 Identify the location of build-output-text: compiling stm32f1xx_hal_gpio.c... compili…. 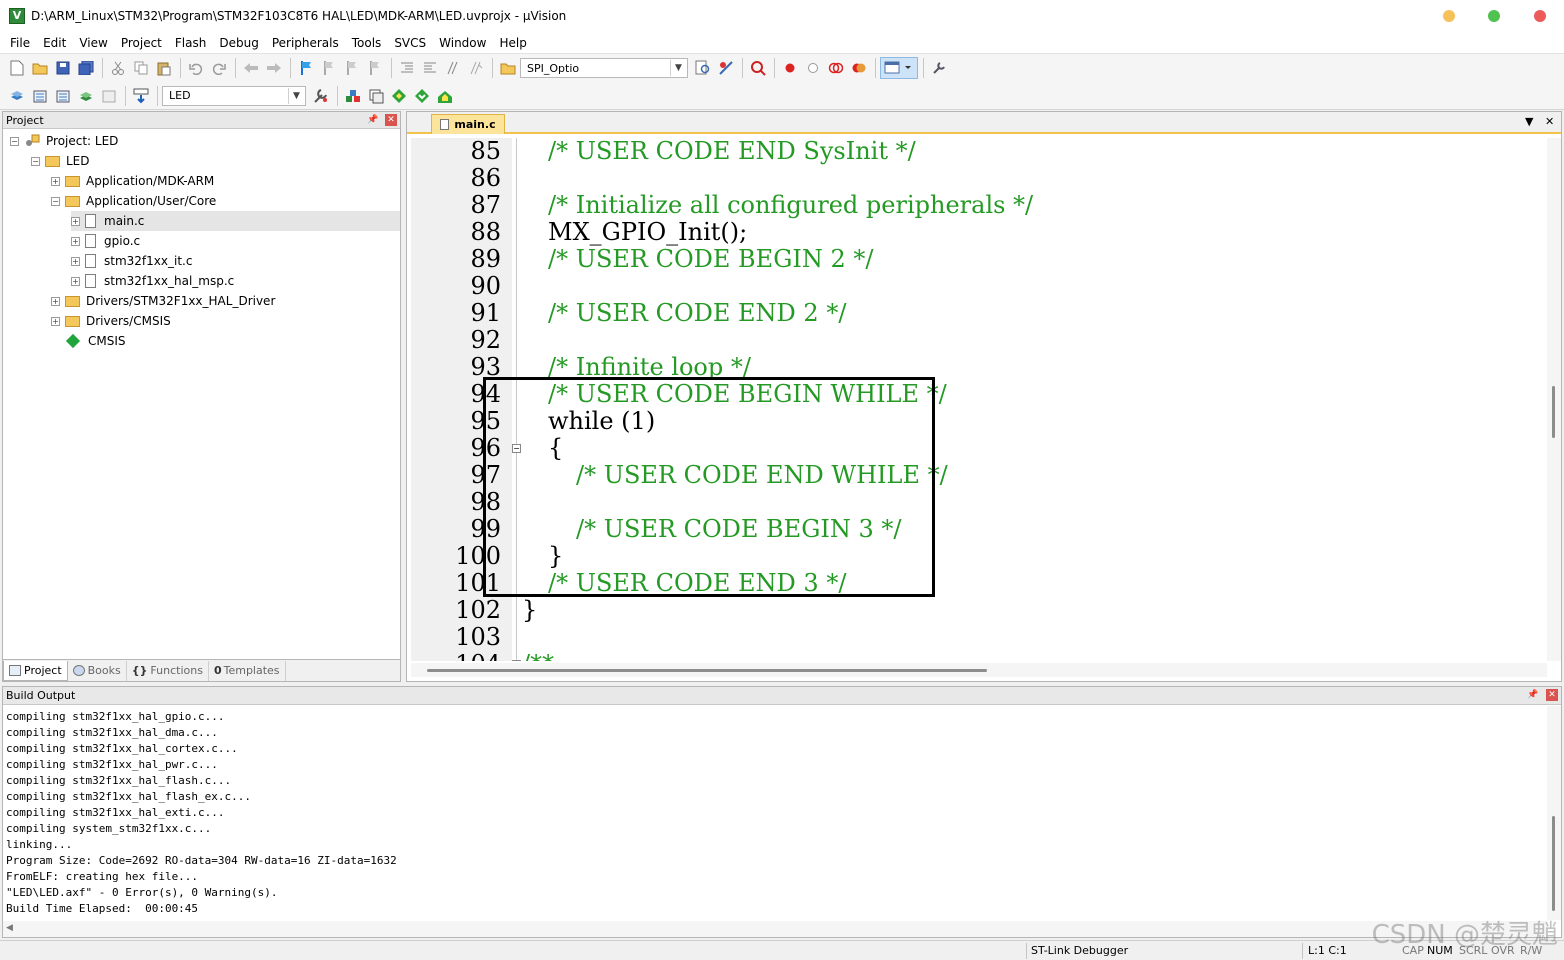
(201, 813).